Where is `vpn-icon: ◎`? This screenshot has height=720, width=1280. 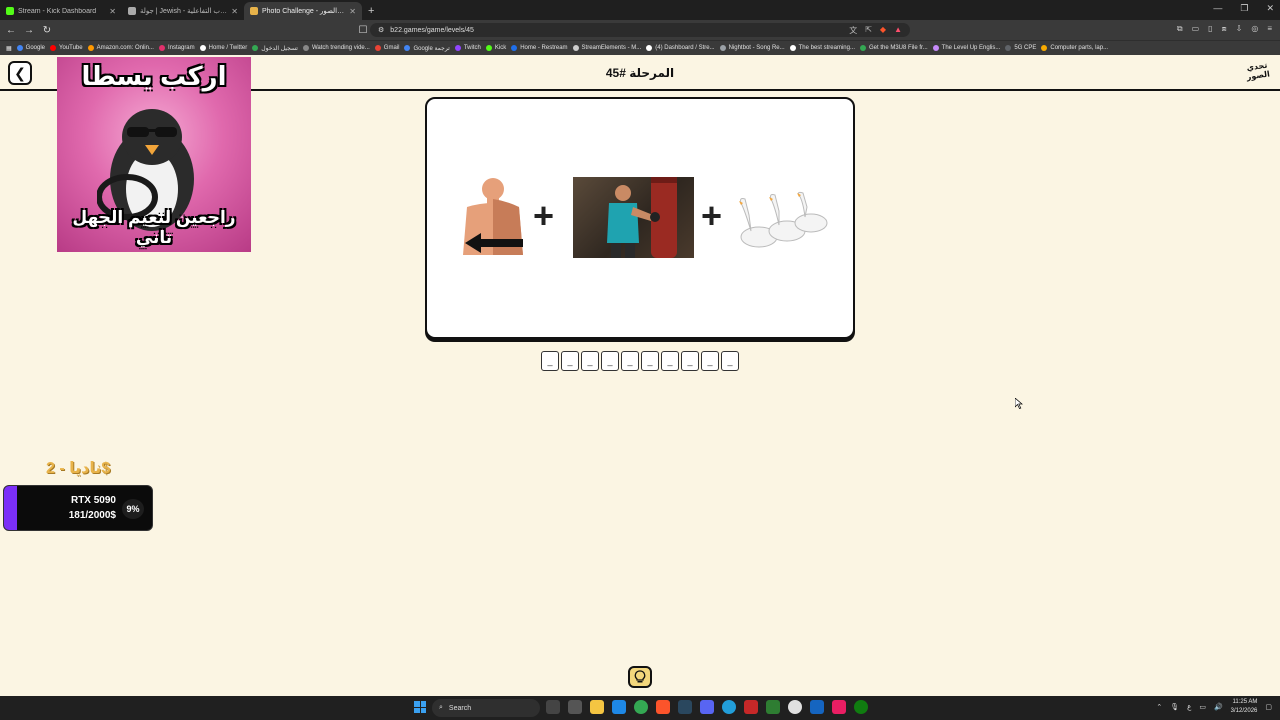 vpn-icon: ◎ is located at coordinates (1254, 29).